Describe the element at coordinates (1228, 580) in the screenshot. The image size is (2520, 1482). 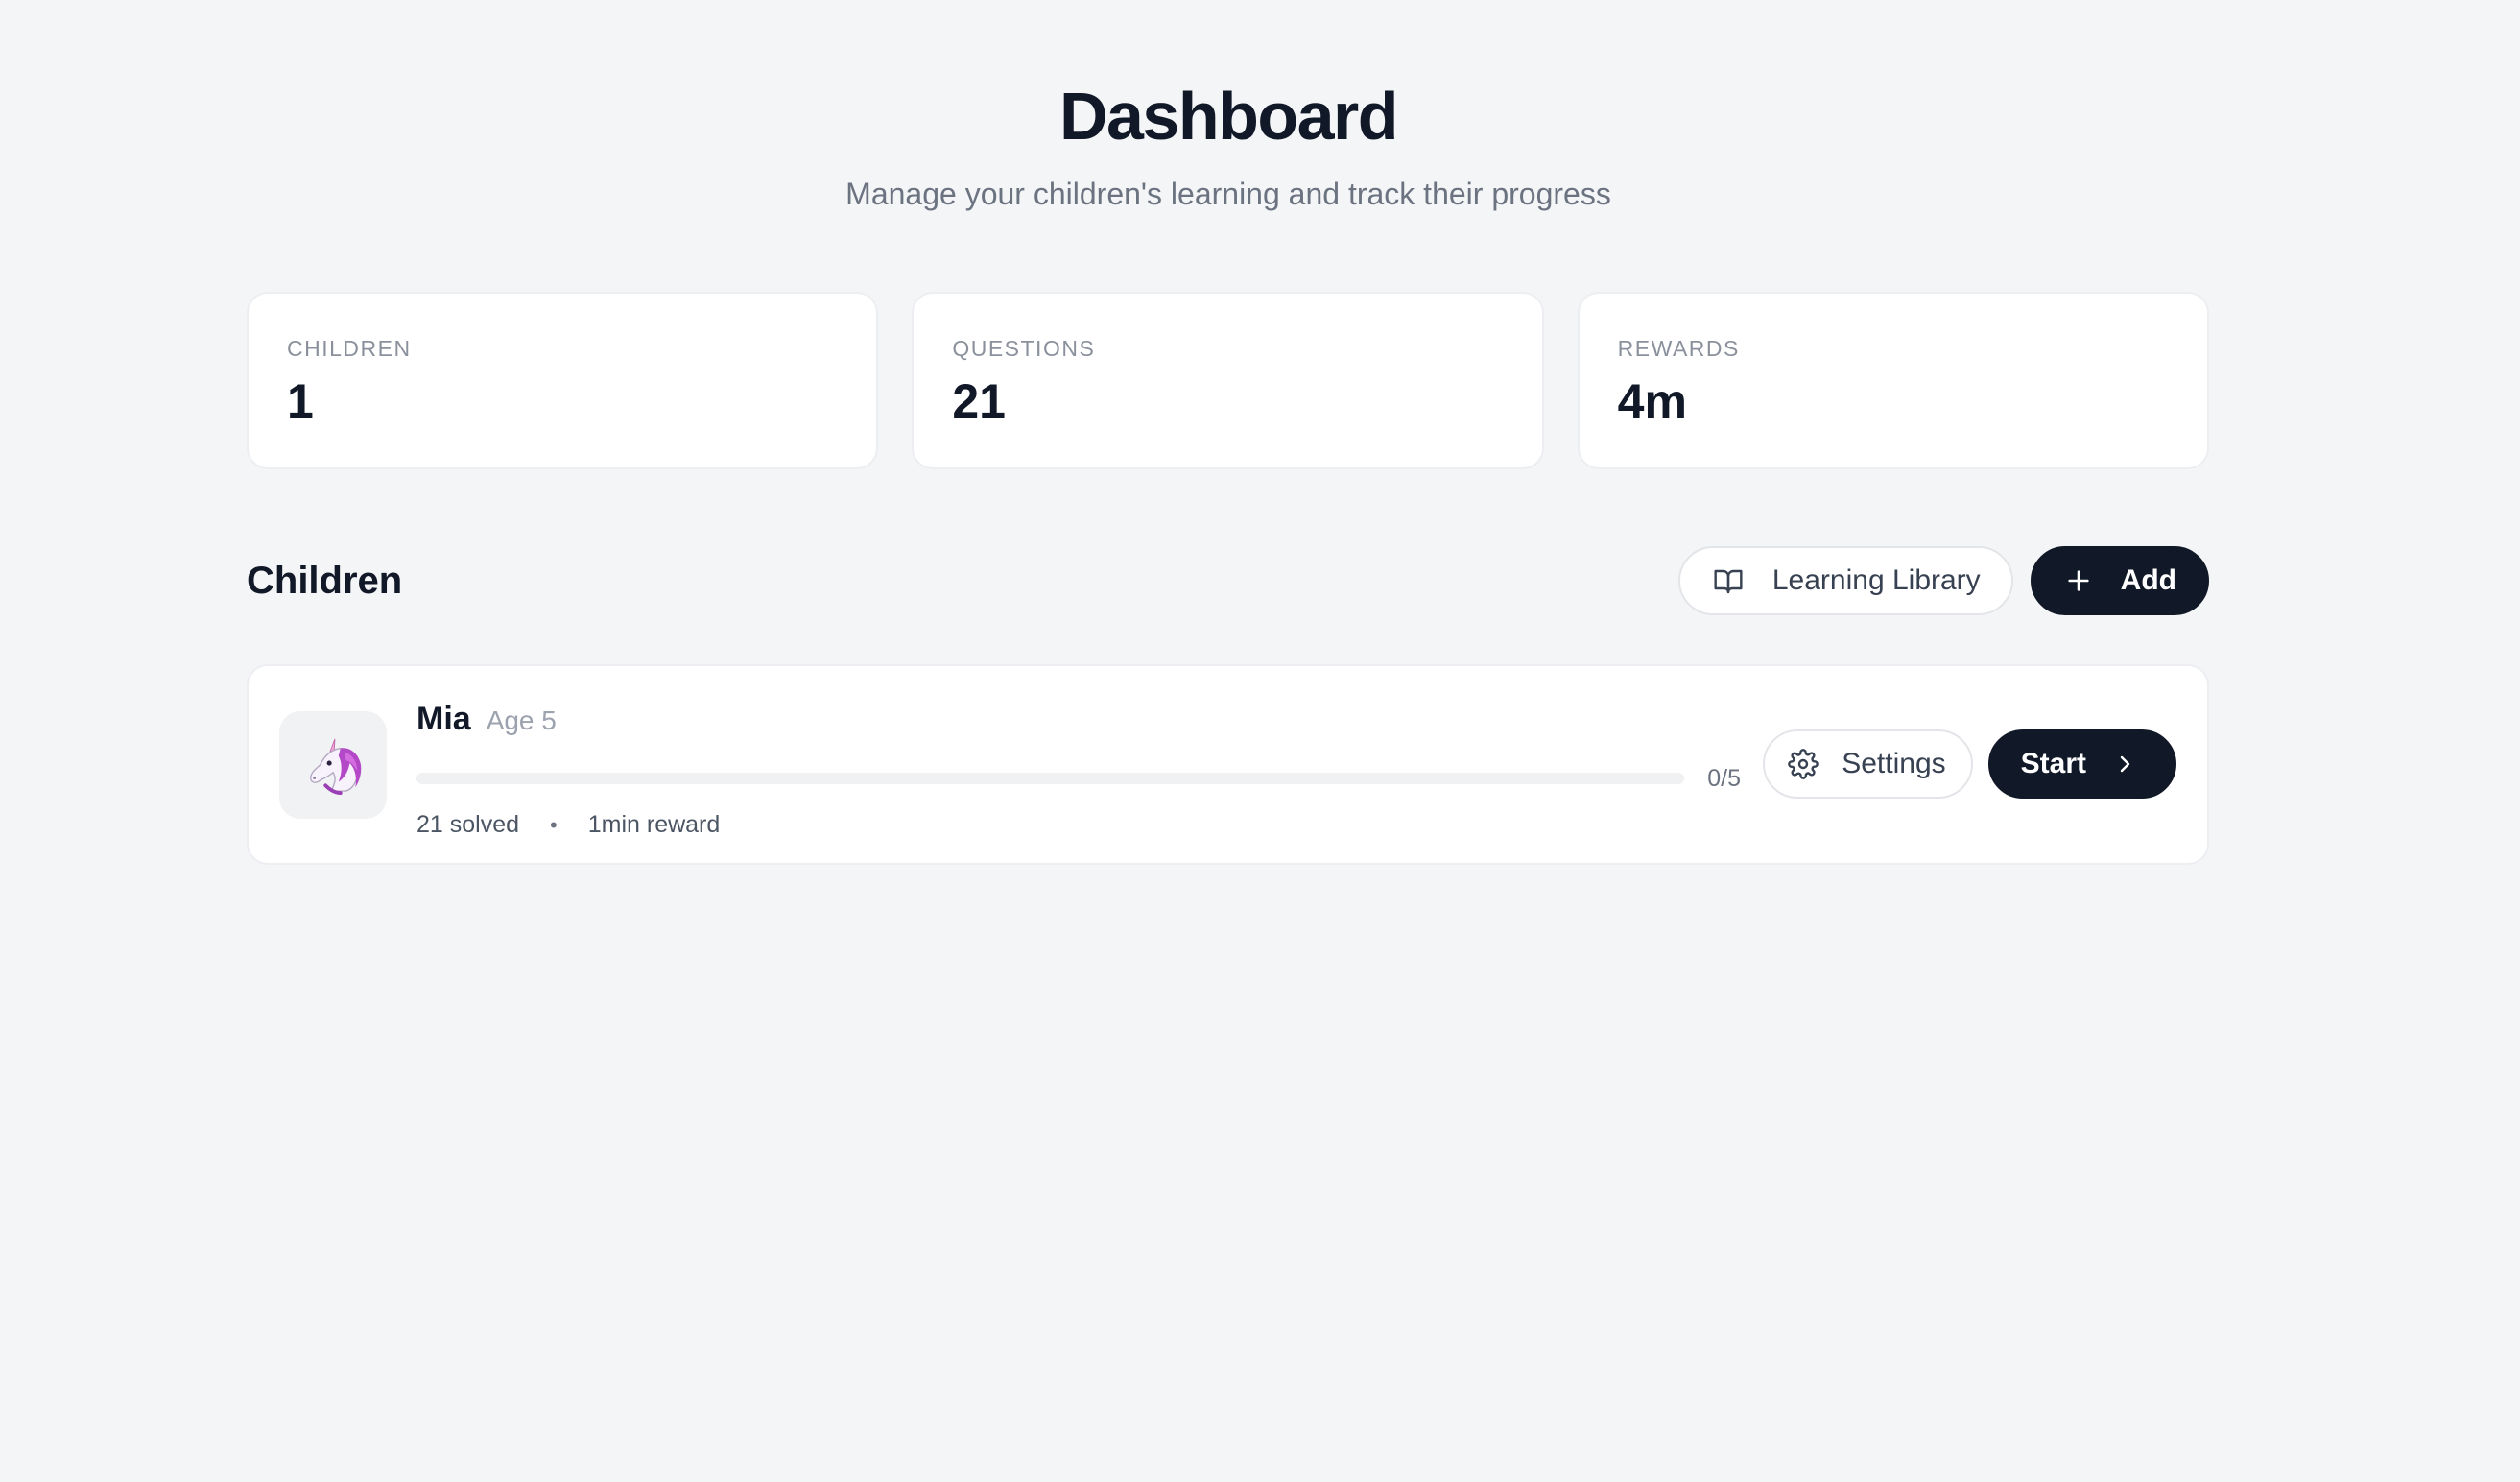
I see `children-section-header: Children Learning Library Add` at that location.